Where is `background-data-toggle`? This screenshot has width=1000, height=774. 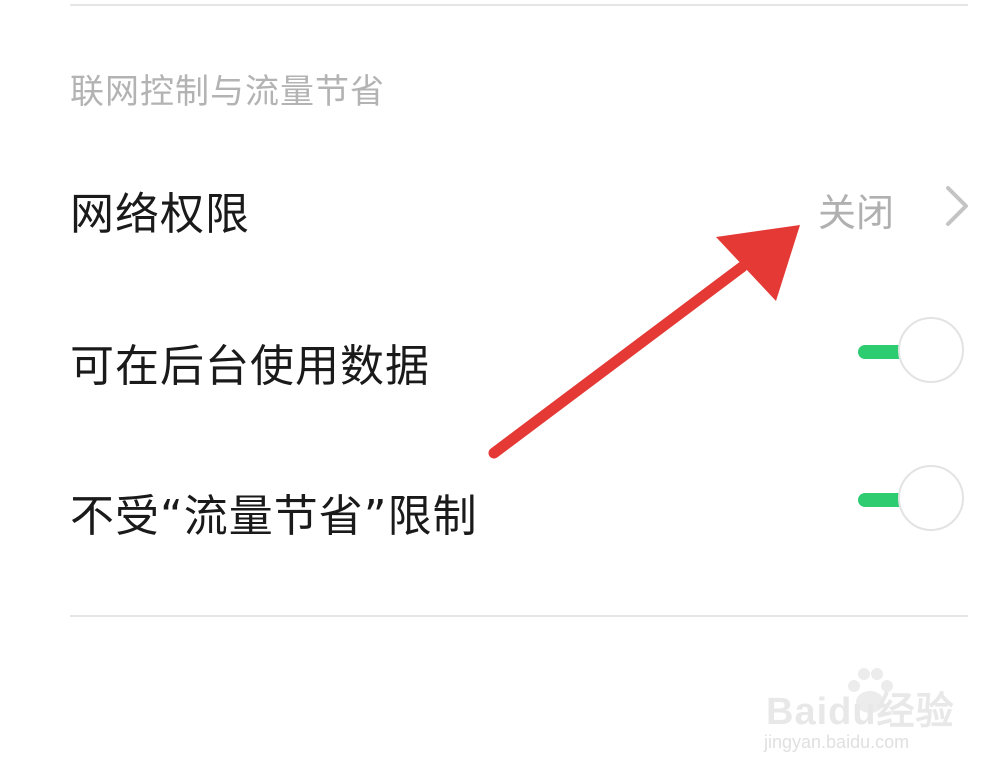
background-data-toggle is located at coordinates (912, 352).